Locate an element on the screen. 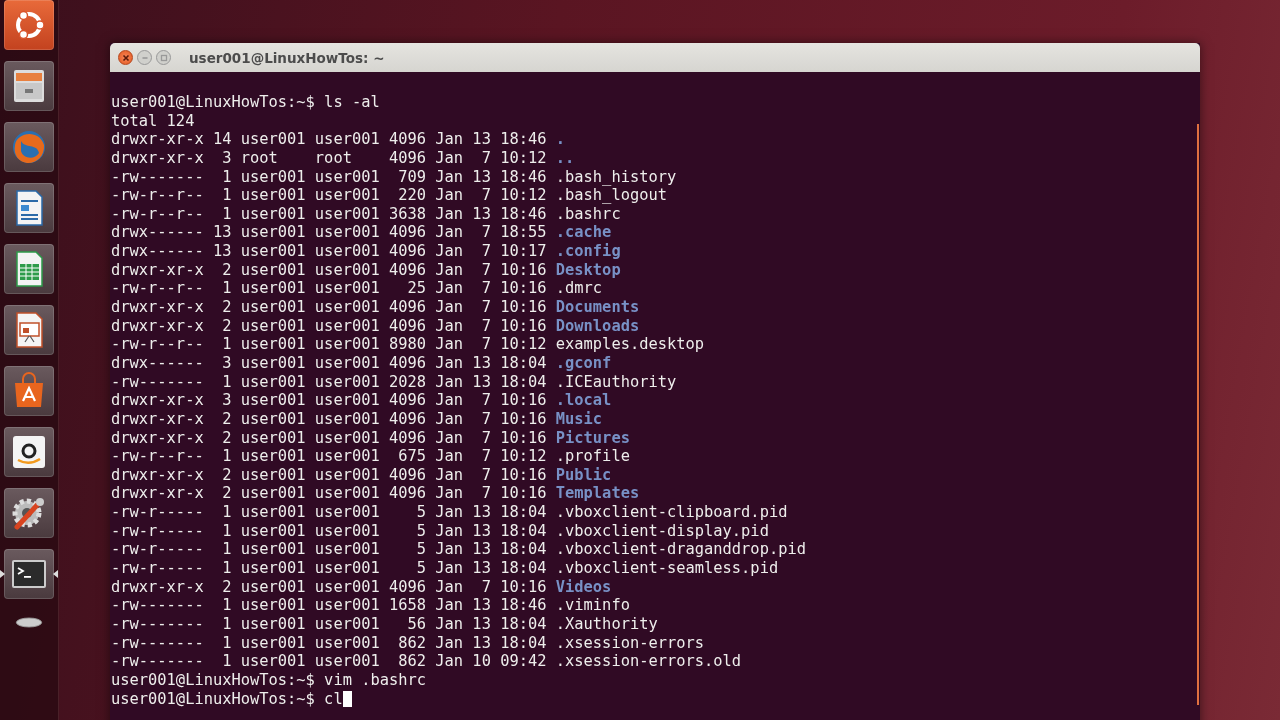 The width and height of the screenshot is (1280, 720). directory-name: Music is located at coordinates (579, 418).